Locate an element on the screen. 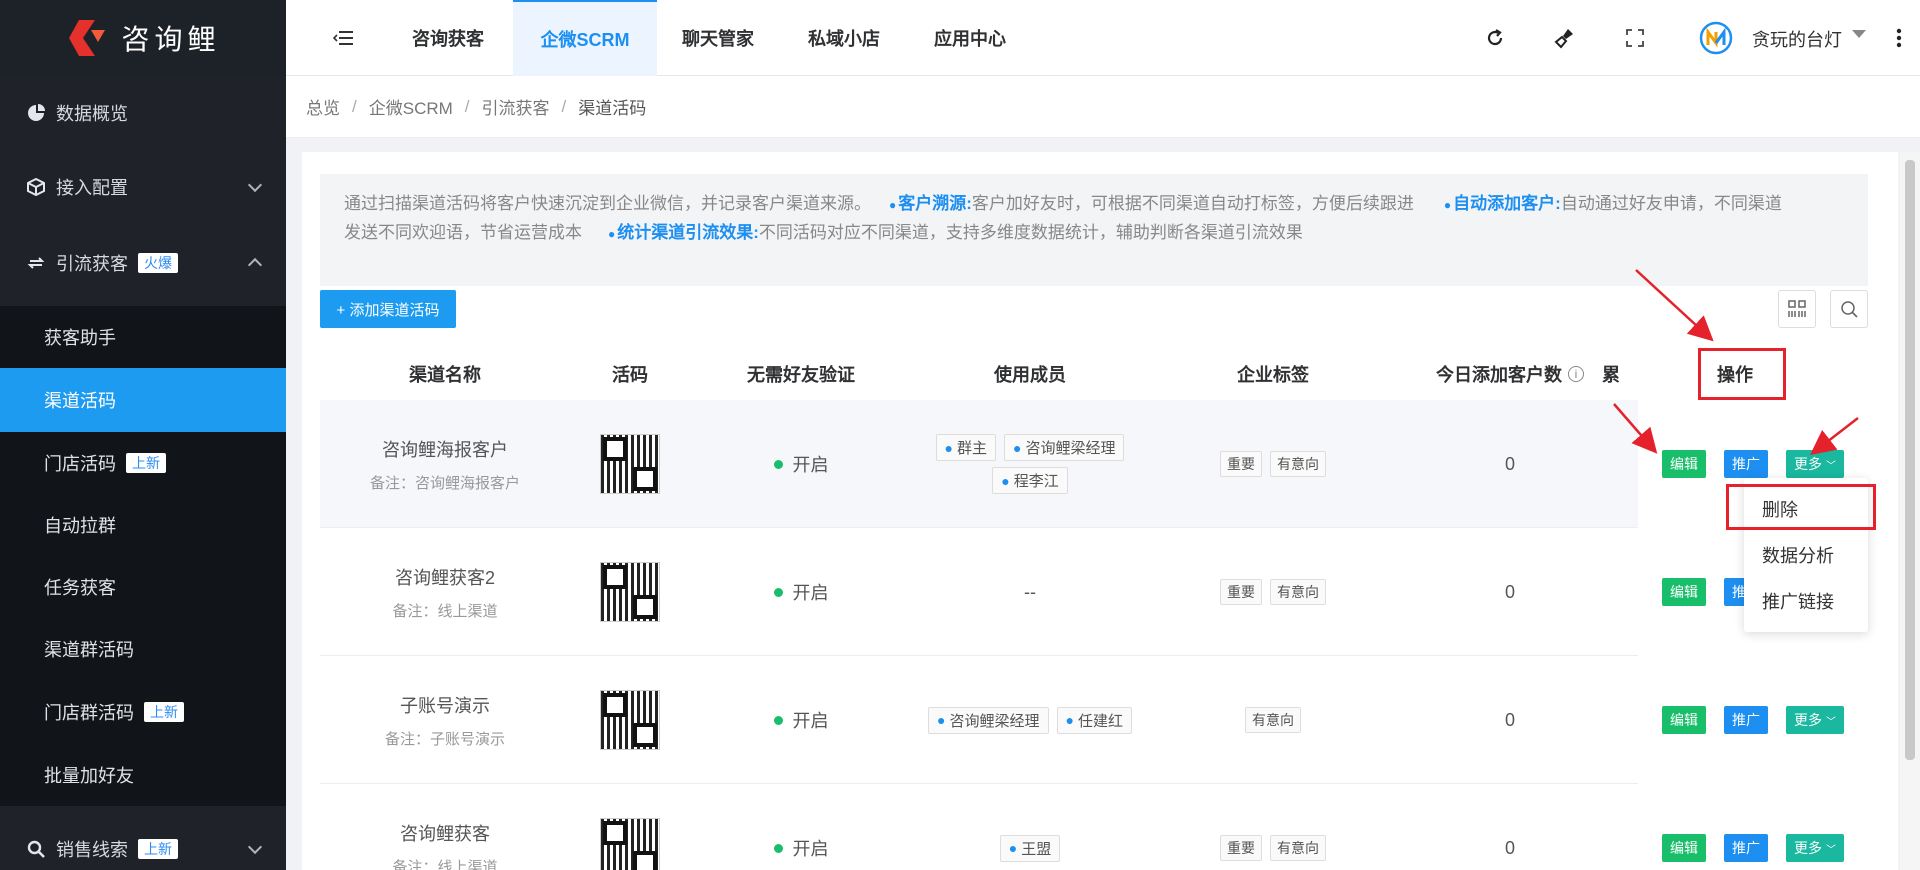  add-channel-code-button: + 添加渠道活码 is located at coordinates (388, 309).